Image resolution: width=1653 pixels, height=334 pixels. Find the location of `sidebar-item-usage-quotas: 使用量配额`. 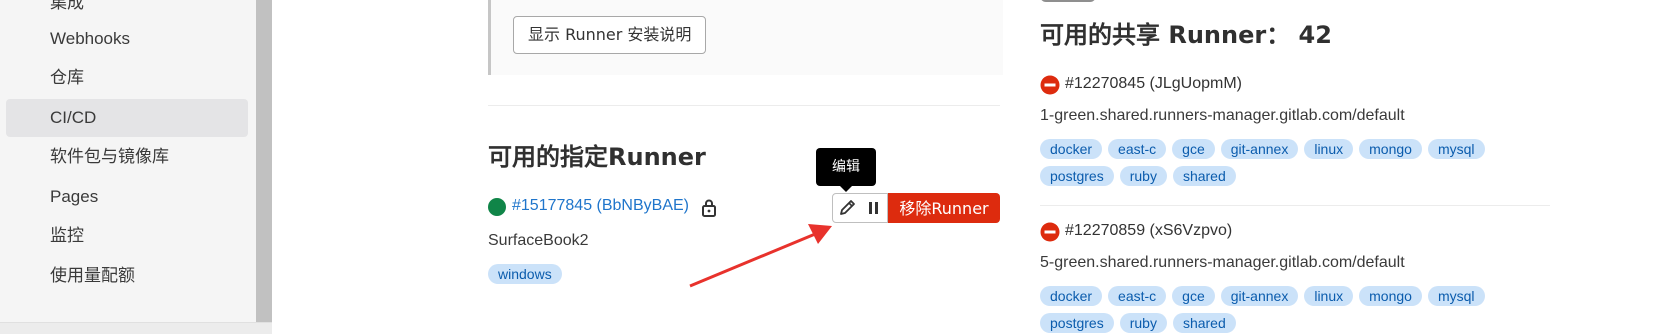

sidebar-item-usage-quotas: 使用量配额 is located at coordinates (127, 276).